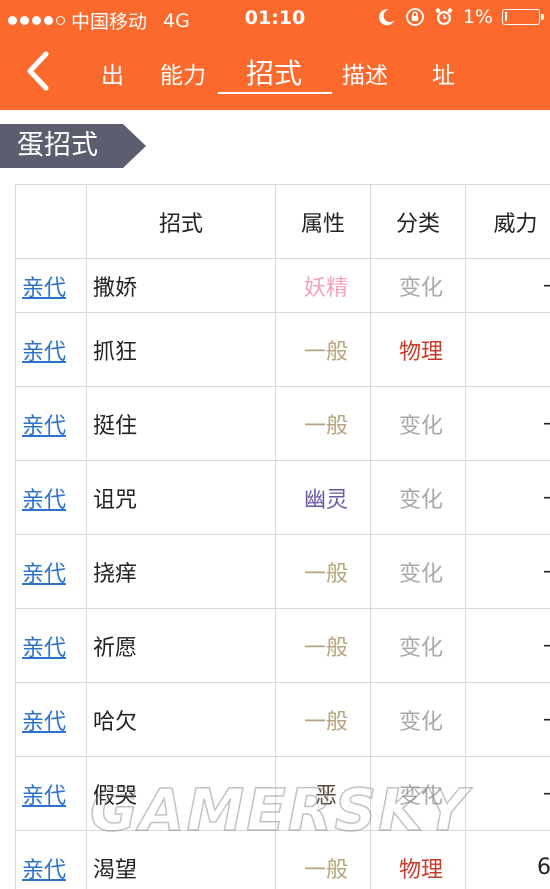 The image size is (550, 889). I want to click on move-power: 60, so click(543, 867).